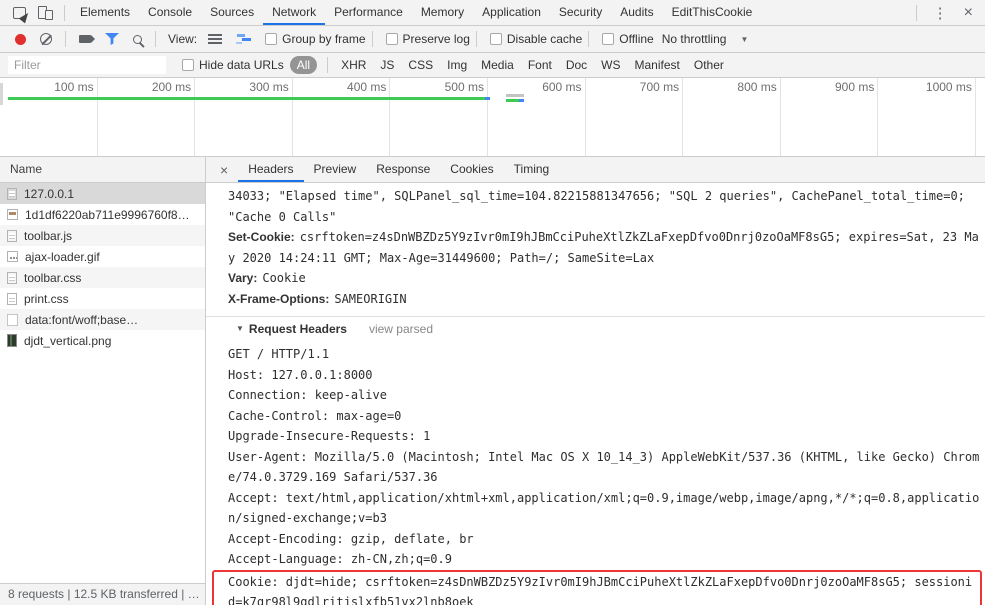 Image resolution: width=985 pixels, height=605 pixels. Describe the element at coordinates (303, 65) in the screenshot. I see `type-filter-all: All` at that location.